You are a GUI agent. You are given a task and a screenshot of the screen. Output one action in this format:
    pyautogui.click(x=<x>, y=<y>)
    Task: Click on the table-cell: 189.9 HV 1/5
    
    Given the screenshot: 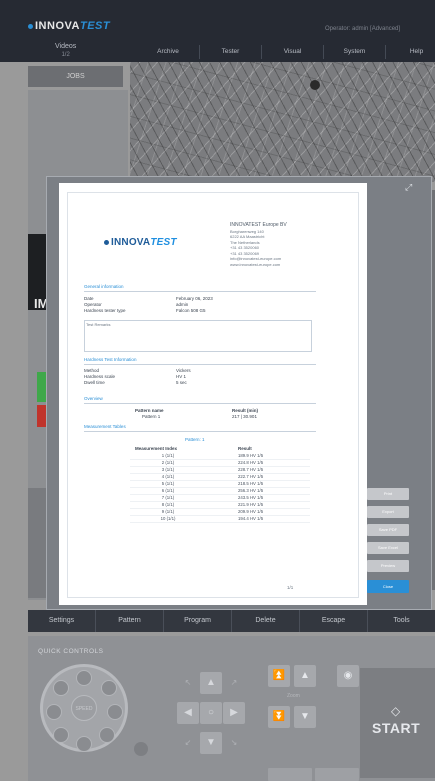 What is the action you would take?
    pyautogui.click(x=251, y=455)
    